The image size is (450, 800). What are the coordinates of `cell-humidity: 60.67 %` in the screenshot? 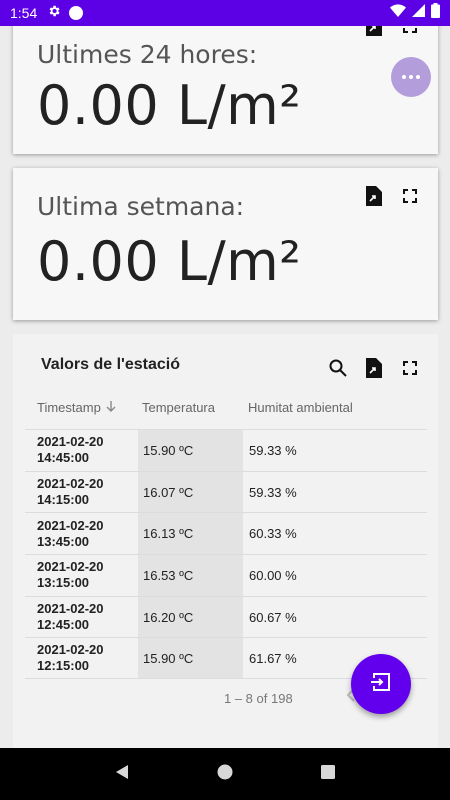 It's located at (273, 617).